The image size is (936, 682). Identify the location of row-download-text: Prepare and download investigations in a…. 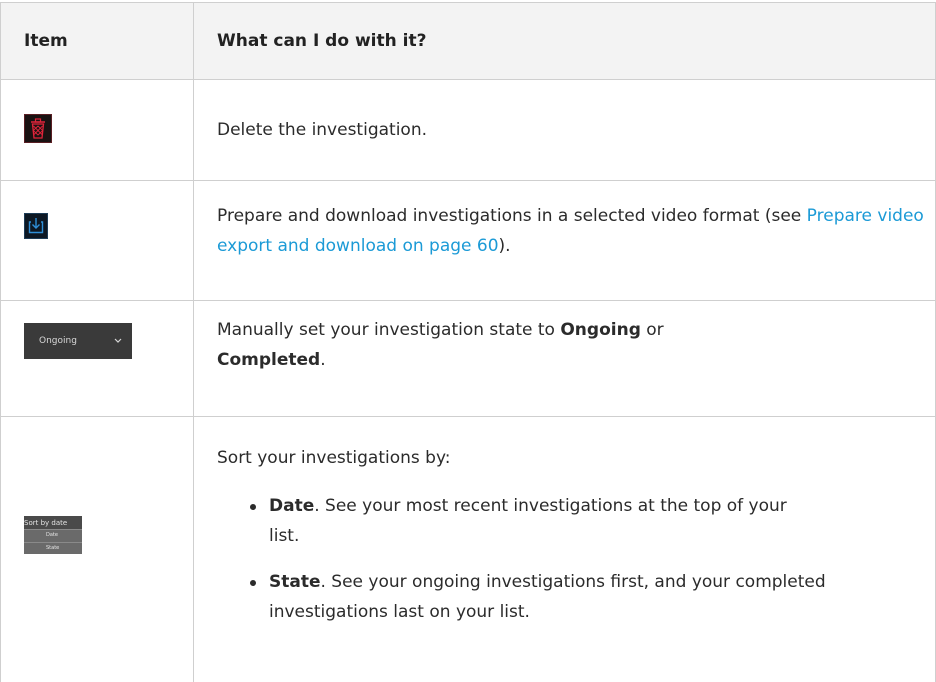
(573, 231).